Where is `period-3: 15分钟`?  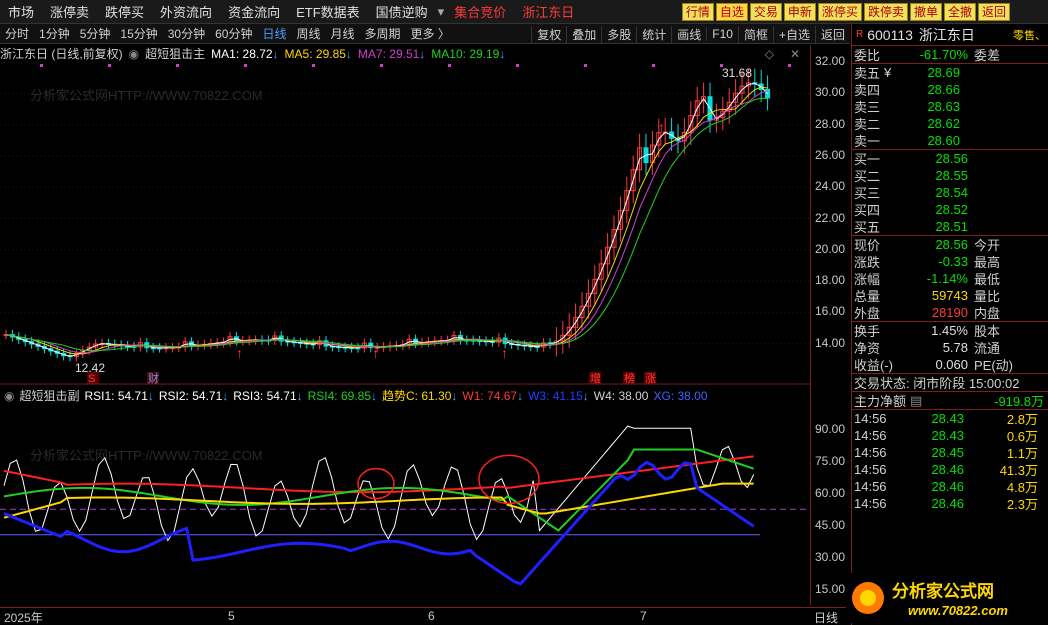
period-3: 15分钟 is located at coordinates (138, 33).